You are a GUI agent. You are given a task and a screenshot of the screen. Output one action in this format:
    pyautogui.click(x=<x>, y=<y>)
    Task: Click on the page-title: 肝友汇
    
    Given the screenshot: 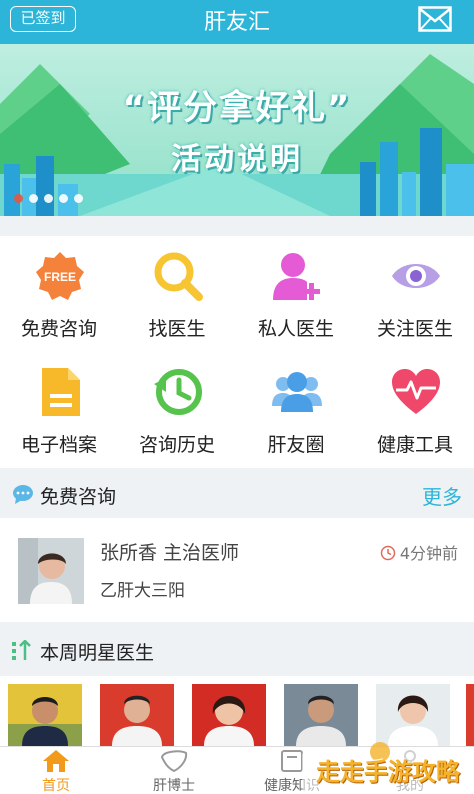 What is the action you would take?
    pyautogui.click(x=236, y=22)
    